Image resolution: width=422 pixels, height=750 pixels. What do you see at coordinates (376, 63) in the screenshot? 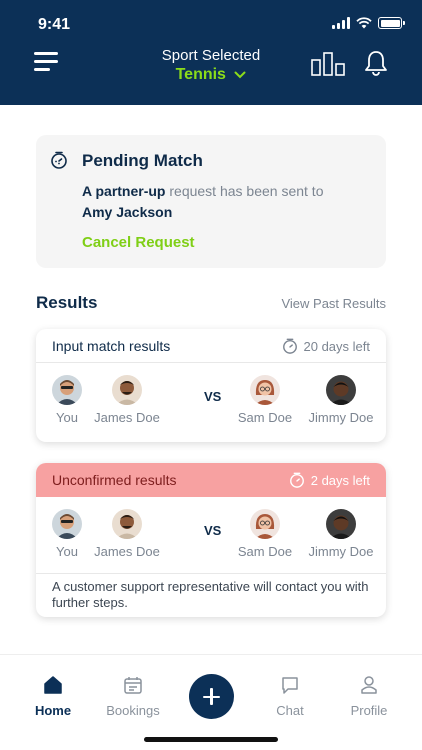
I see `bell-icon` at bounding box center [376, 63].